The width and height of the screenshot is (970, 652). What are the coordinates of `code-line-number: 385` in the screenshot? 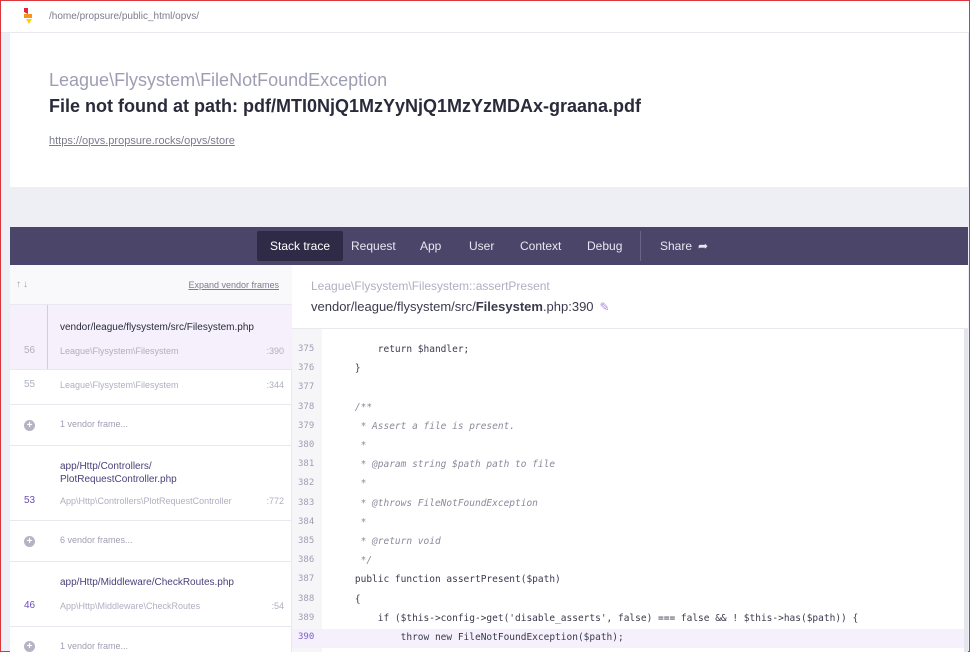 It's located at (306, 541).